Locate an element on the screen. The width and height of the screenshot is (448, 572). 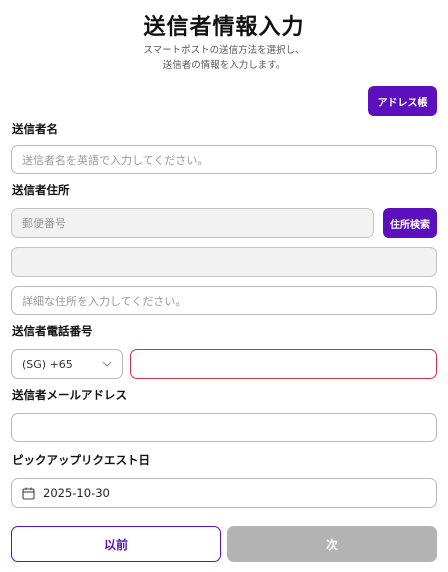
sender-name-placeholder: 送信者名を英語で入力してください。 is located at coordinates (115, 160).